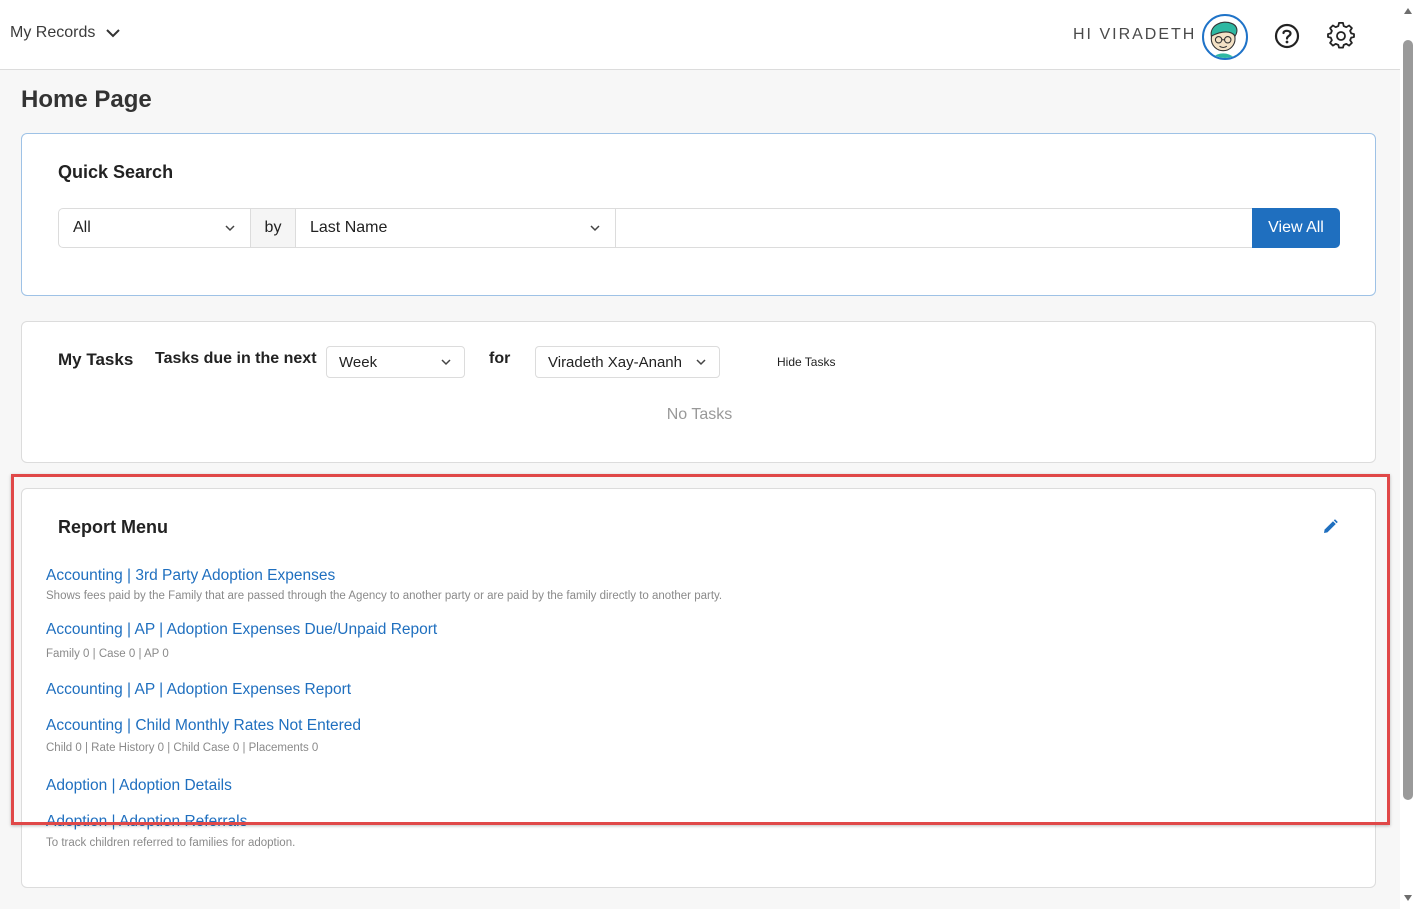 The height and width of the screenshot is (909, 1416). What do you see at coordinates (155, 228) in the screenshot?
I see `search-scope-select: All` at bounding box center [155, 228].